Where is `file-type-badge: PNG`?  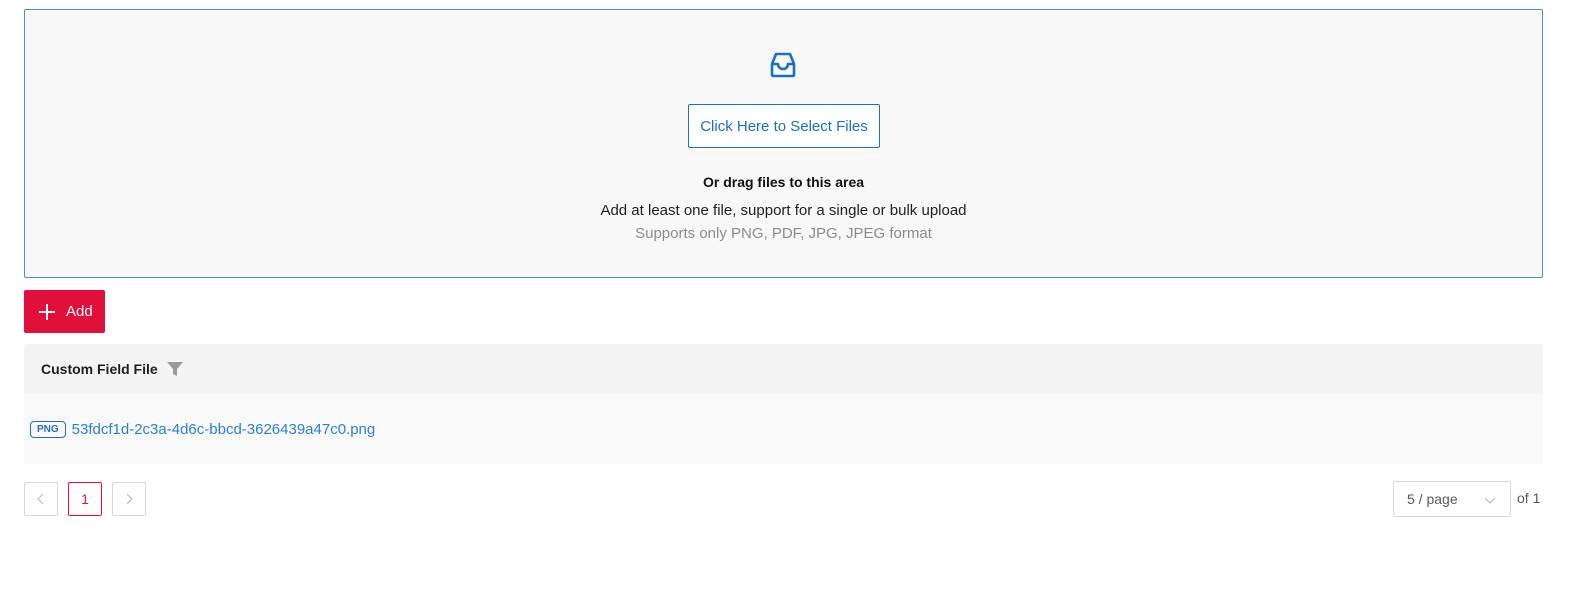
file-type-badge: PNG is located at coordinates (48, 429).